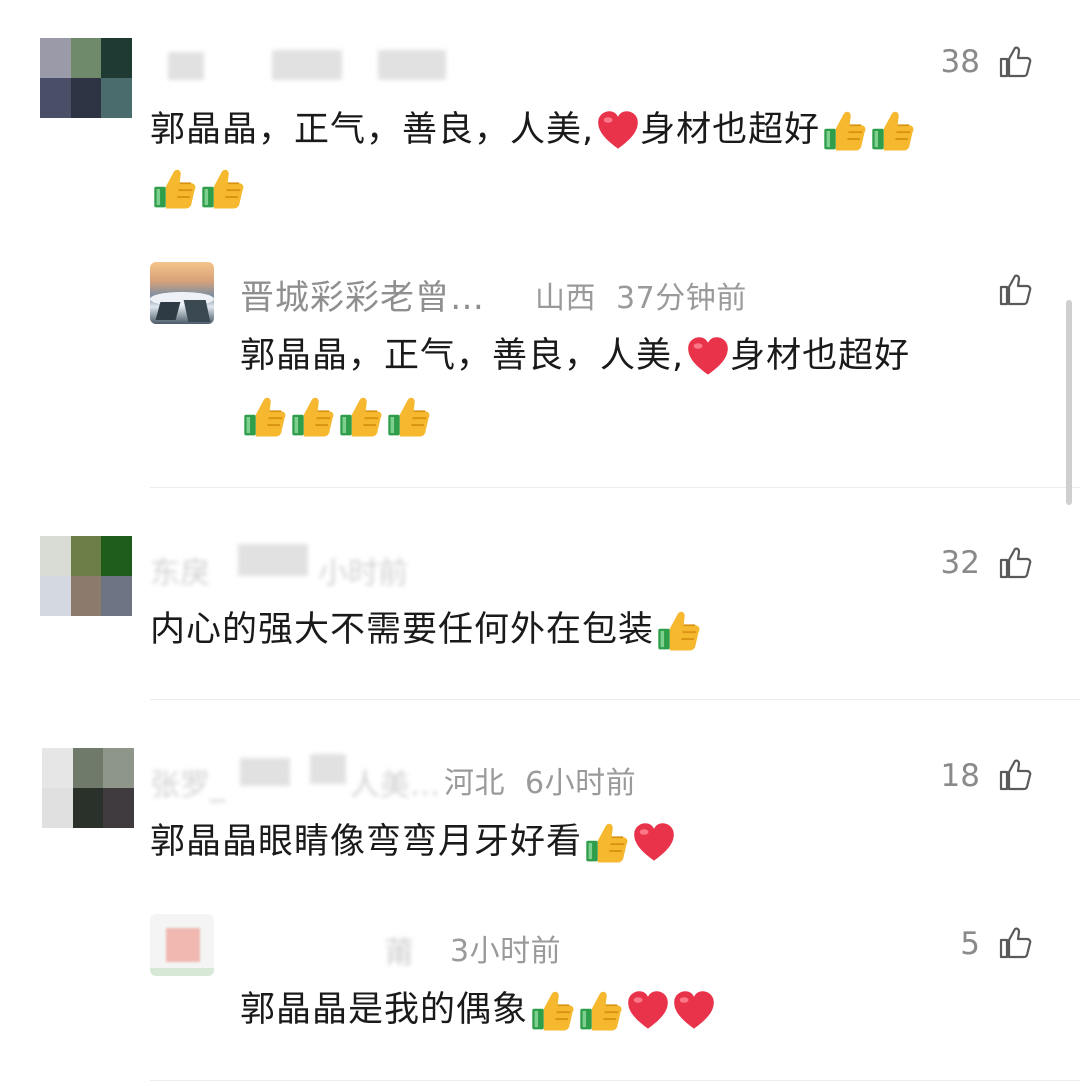 This screenshot has height=1086, width=1080. Describe the element at coordinates (575, 356) in the screenshot. I see `reply-text: 郭晶晶，正气，善良，人美, 身材也超好` at that location.